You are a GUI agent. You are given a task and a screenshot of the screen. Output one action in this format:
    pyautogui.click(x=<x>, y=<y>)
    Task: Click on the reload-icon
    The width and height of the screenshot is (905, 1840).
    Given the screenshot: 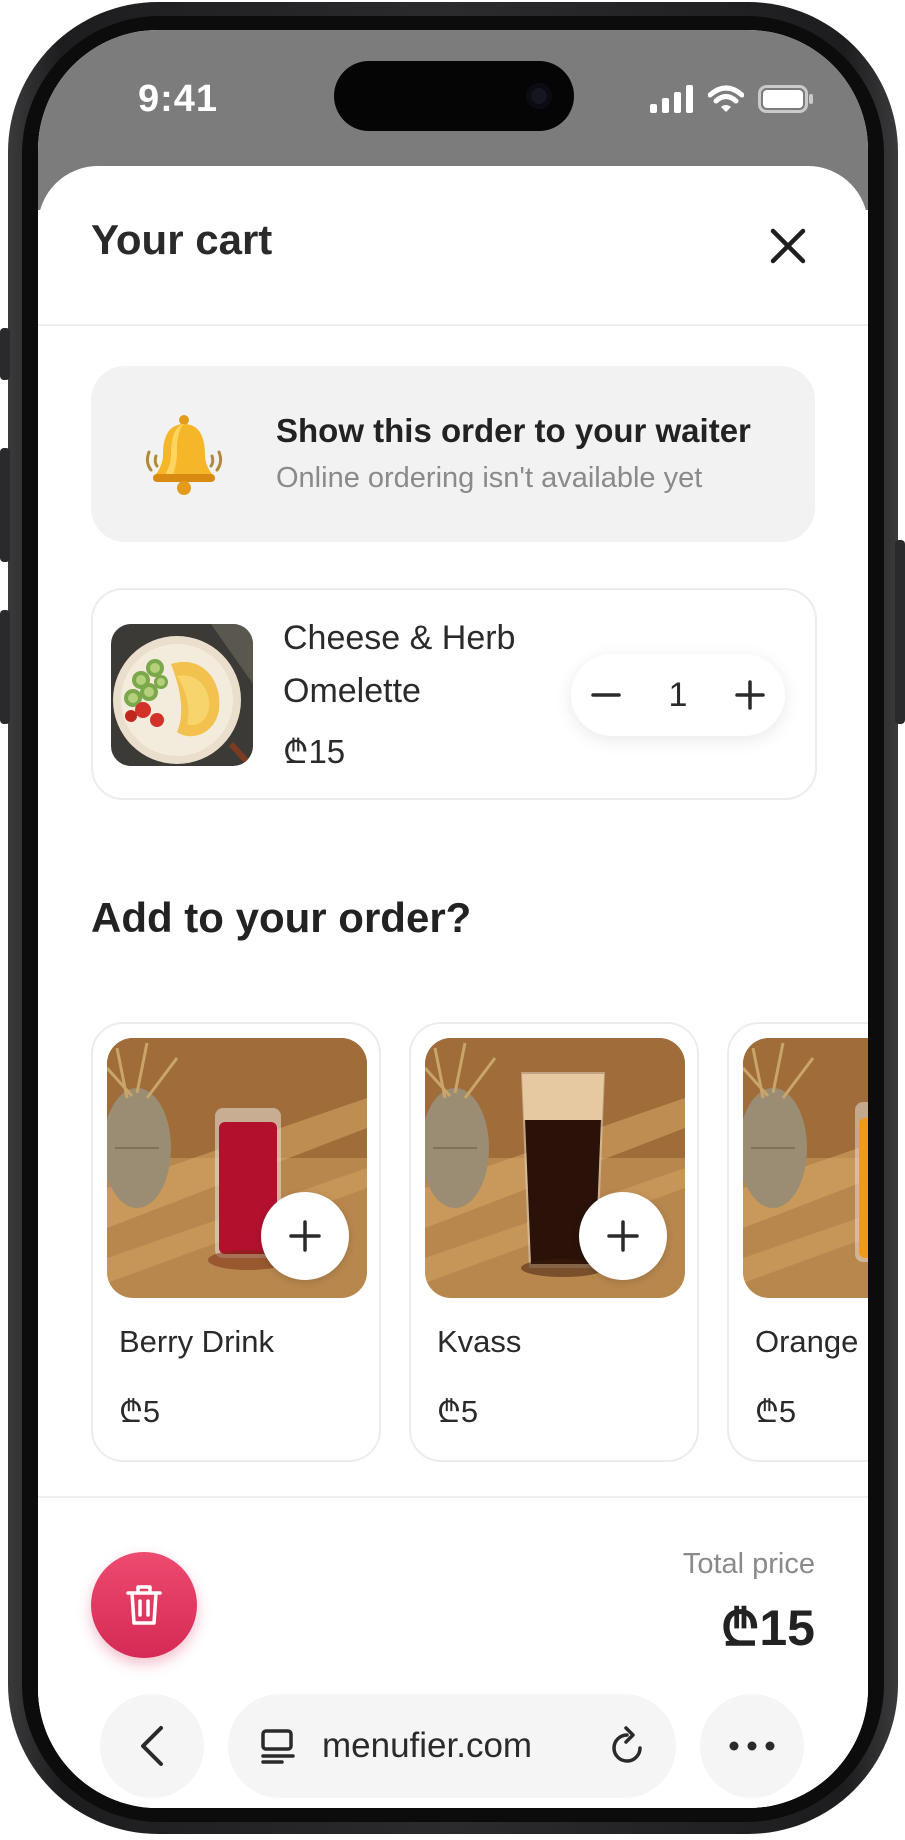 What is the action you would take?
    pyautogui.click(x=628, y=1746)
    